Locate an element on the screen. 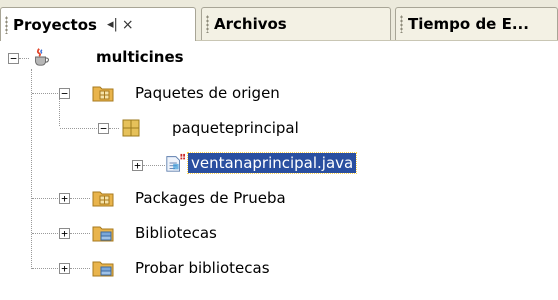 Image resolution: width=558 pixels, height=300 pixels. tree-node-test-packages: + Packages de Prueba is located at coordinates (160, 199).